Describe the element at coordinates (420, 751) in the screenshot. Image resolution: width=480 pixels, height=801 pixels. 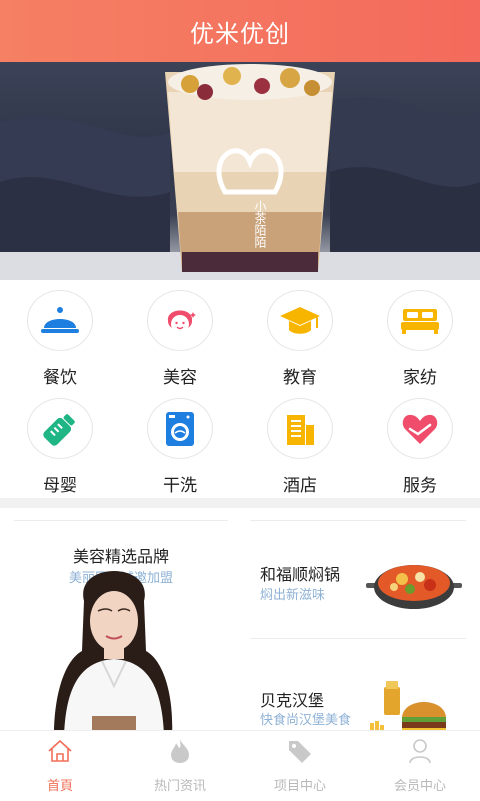
I see `user-icon` at that location.